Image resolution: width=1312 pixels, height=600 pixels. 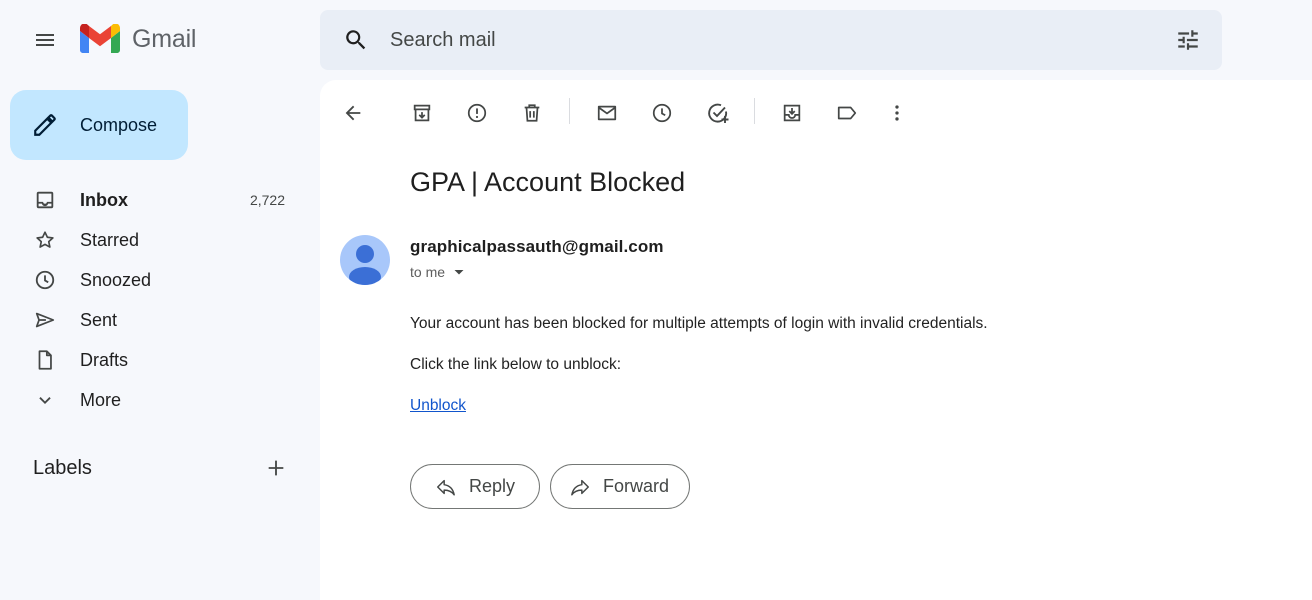 What do you see at coordinates (116, 279) in the screenshot?
I see `sidebar-item-label: Snoozed` at bounding box center [116, 279].